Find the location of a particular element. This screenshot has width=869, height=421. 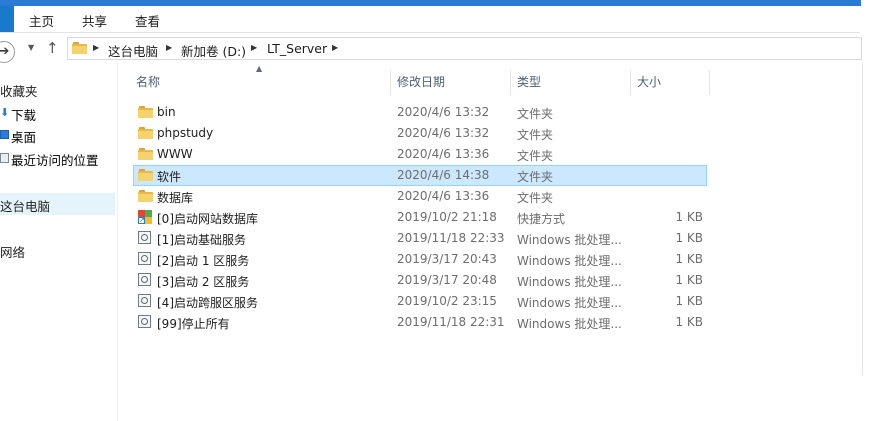

ribbon-tab-bar: 主页 共享 查看 is located at coordinates (430, 19).